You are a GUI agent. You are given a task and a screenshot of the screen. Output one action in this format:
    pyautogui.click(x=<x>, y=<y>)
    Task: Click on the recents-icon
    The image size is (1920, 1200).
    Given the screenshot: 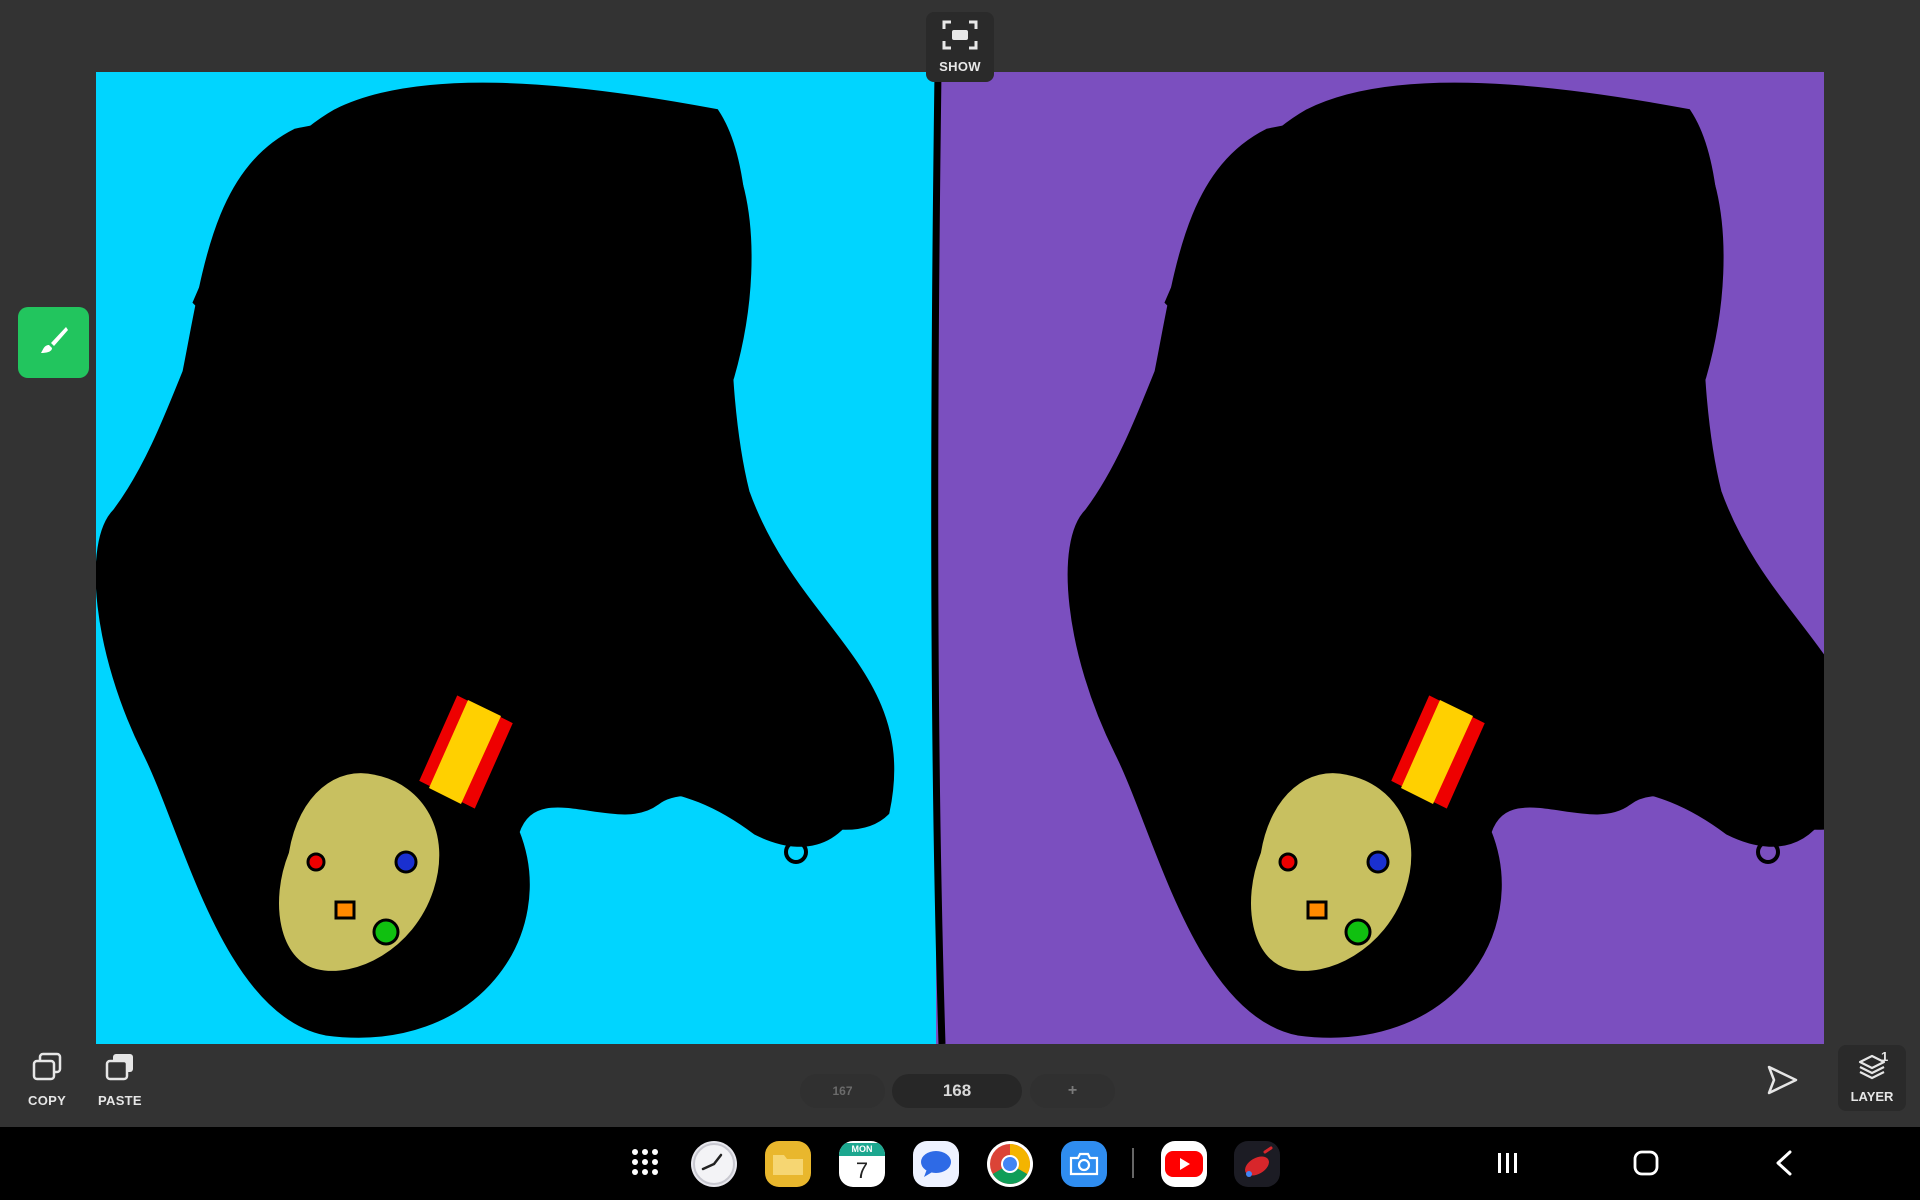 What is the action you would take?
    pyautogui.click(x=1508, y=1165)
    